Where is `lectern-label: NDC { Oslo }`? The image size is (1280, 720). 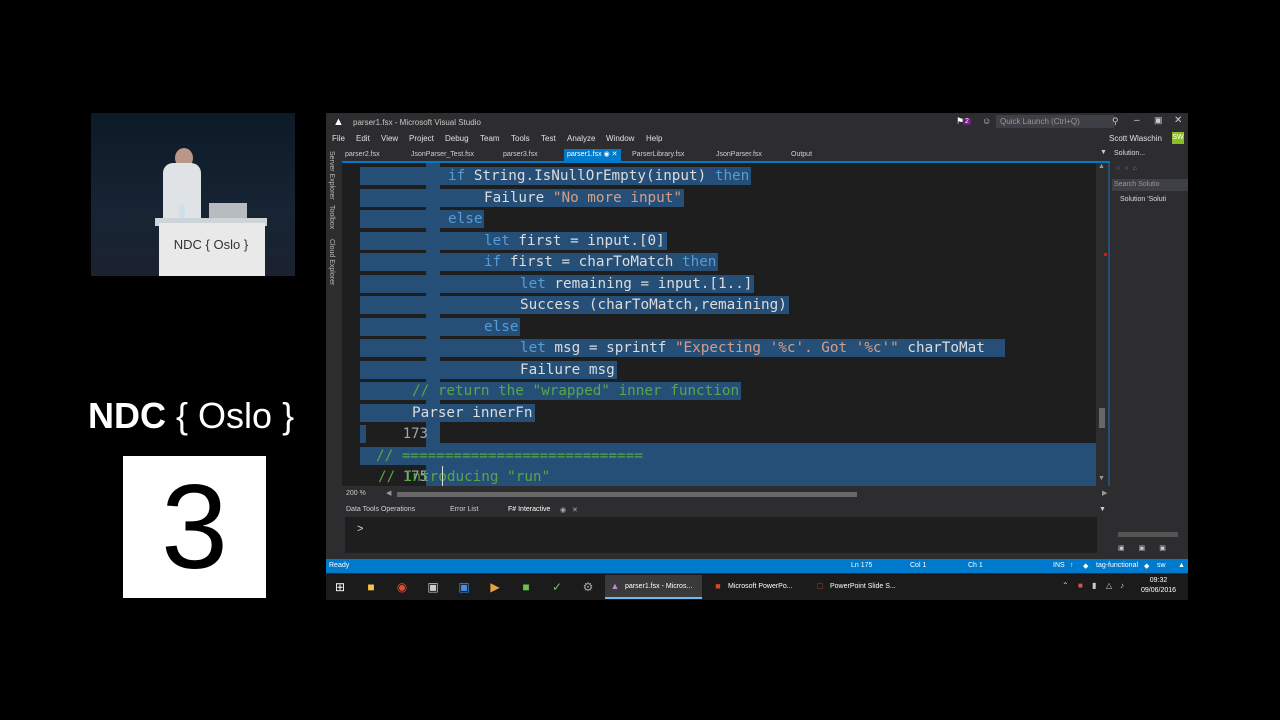
lectern-label: NDC { Oslo } is located at coordinates (211, 244).